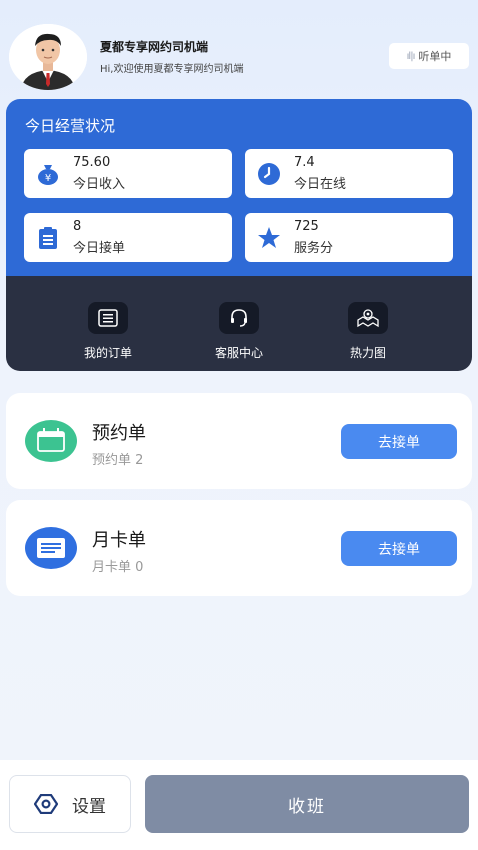 The width and height of the screenshot is (478, 850). Describe the element at coordinates (51, 548) in the screenshot. I see `card-icon` at that location.